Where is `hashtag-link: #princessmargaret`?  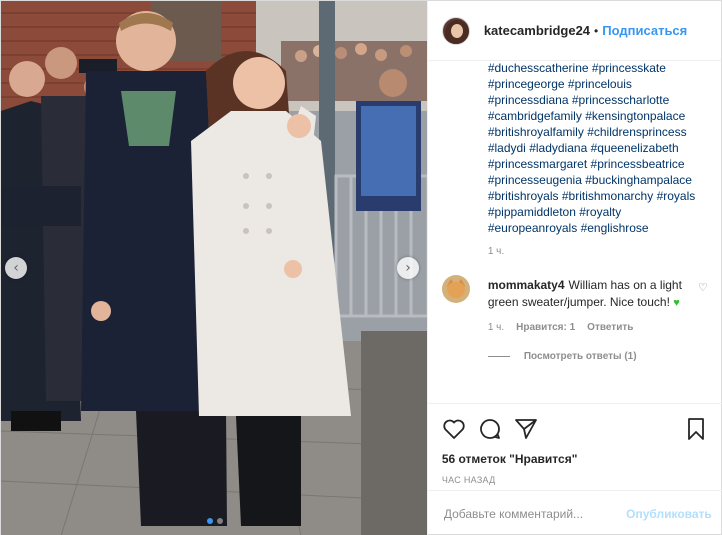
hashtag-link: #princessmargaret is located at coordinates (537, 164).